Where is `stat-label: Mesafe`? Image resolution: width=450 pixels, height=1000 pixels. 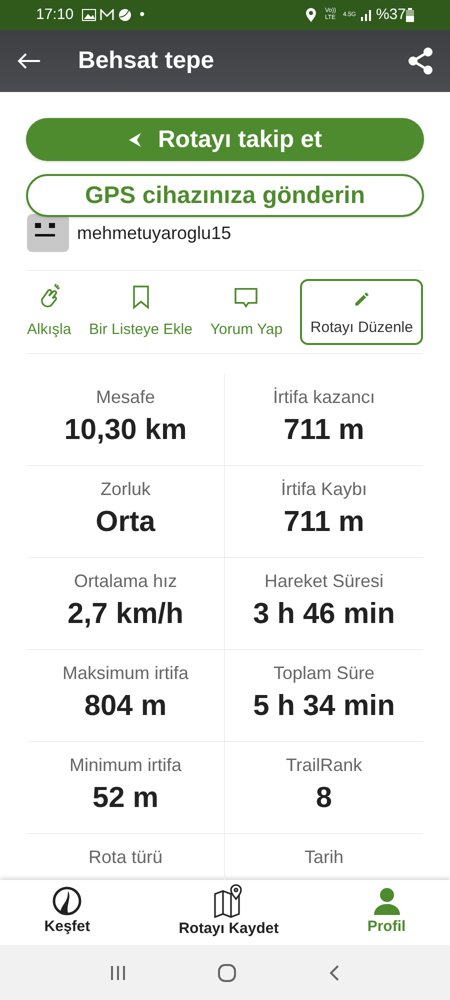
stat-label: Mesafe is located at coordinates (126, 397).